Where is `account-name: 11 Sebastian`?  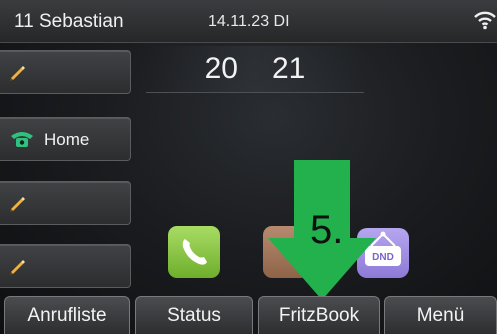
account-name: 11 Sebastian is located at coordinates (69, 21).